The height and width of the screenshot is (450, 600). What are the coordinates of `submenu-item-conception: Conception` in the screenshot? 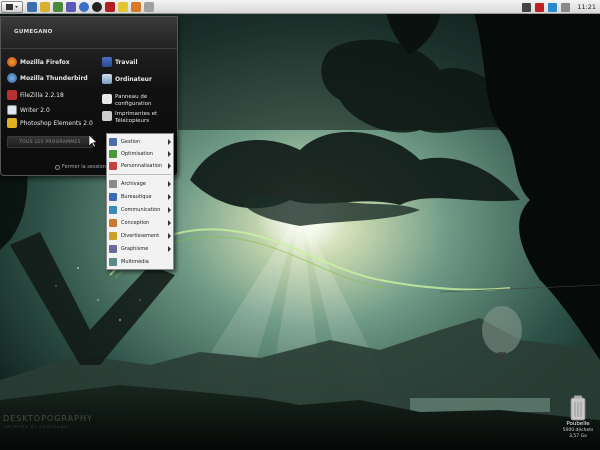 It's located at (140, 223).